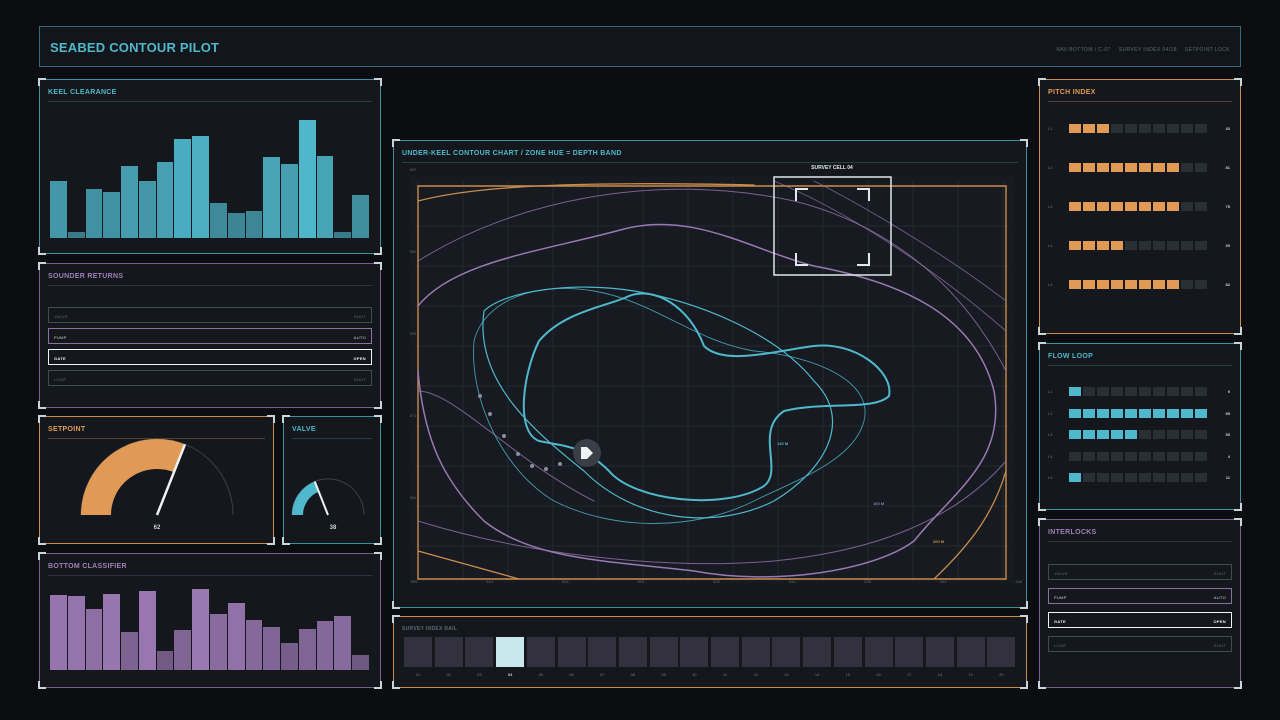  Describe the element at coordinates (1219, 621) in the screenshot. I see `status-value: OPEN` at that location.